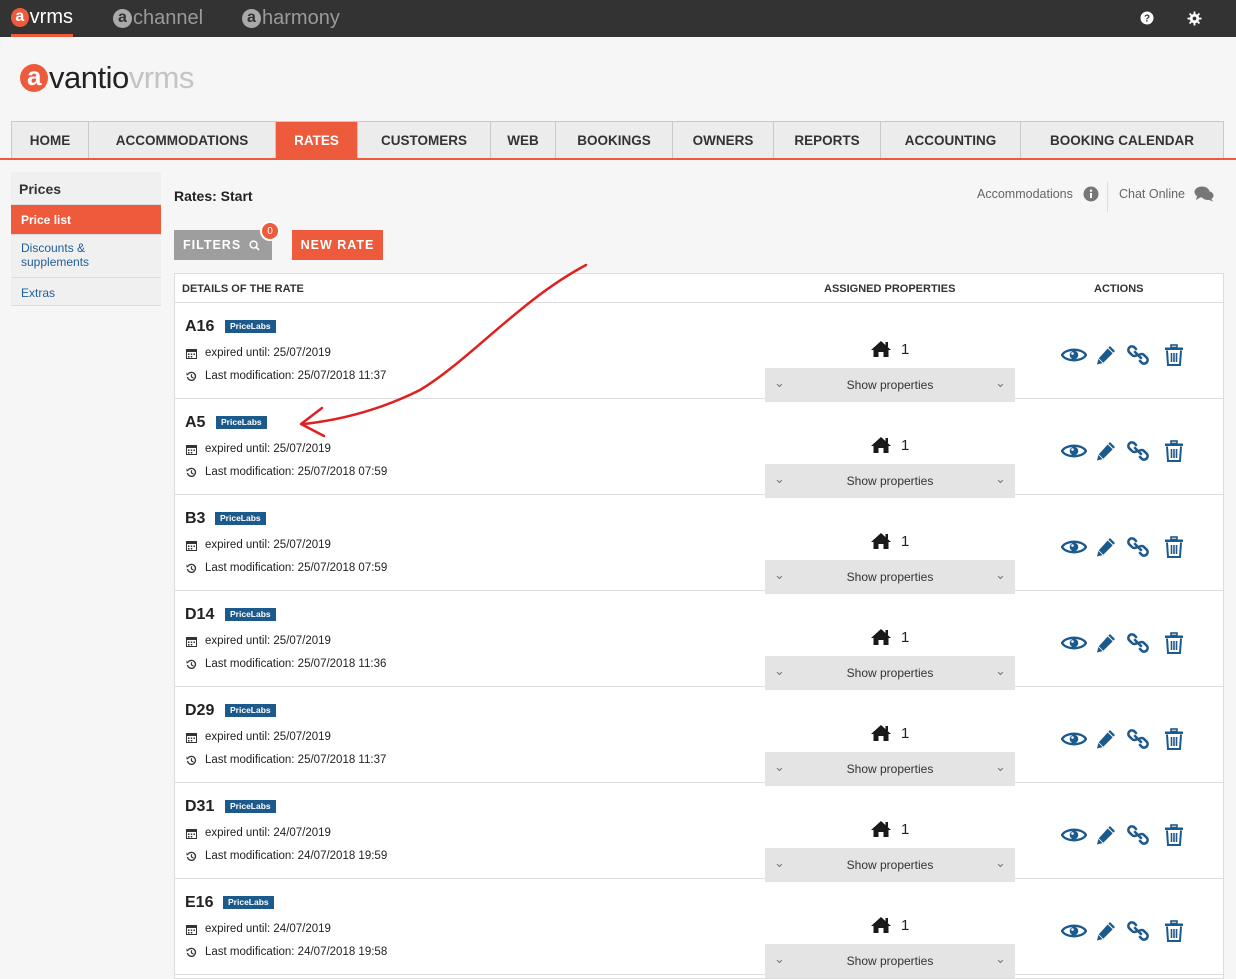 Image resolution: width=1236 pixels, height=979 pixels. What do you see at coordinates (51, 16) in the screenshot?
I see `app-name: vrms` at bounding box center [51, 16].